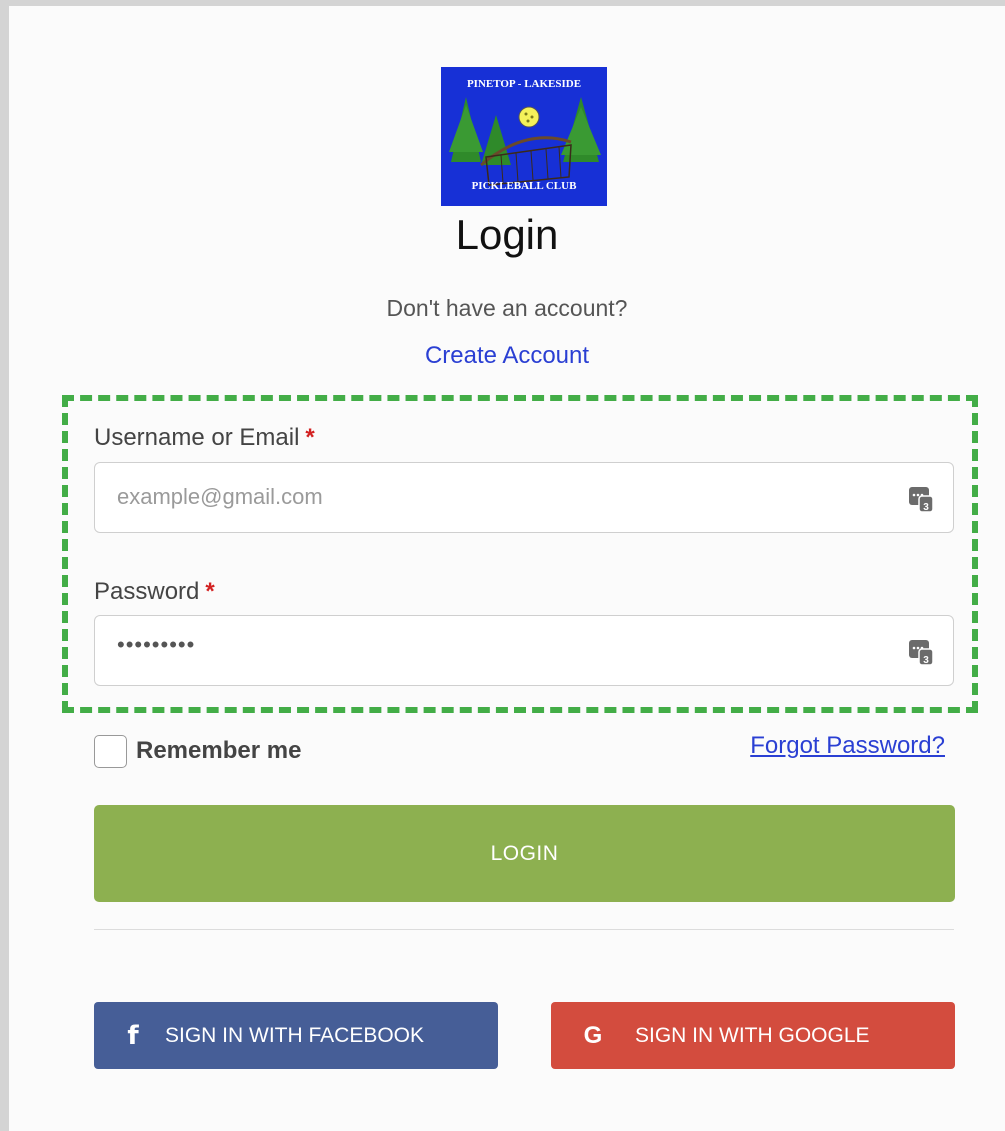 The image size is (1005, 1131). I want to click on divider, so click(524, 929).